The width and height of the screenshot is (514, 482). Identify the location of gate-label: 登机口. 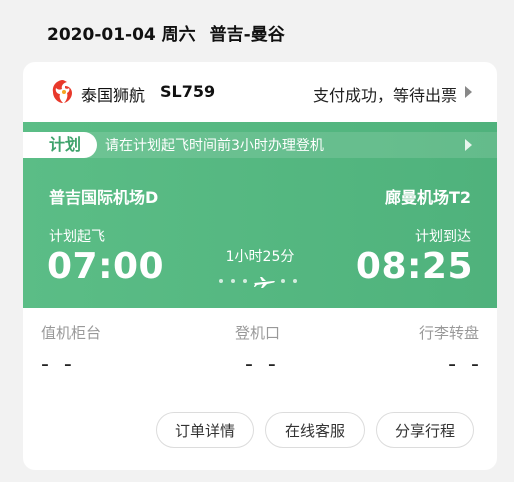
(258, 333).